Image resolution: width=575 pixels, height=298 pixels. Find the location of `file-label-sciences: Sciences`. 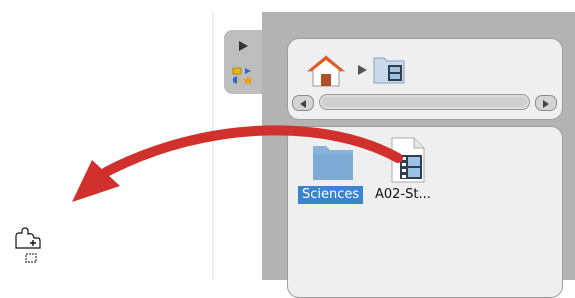

file-label-sciences: Sciences is located at coordinates (331, 195).